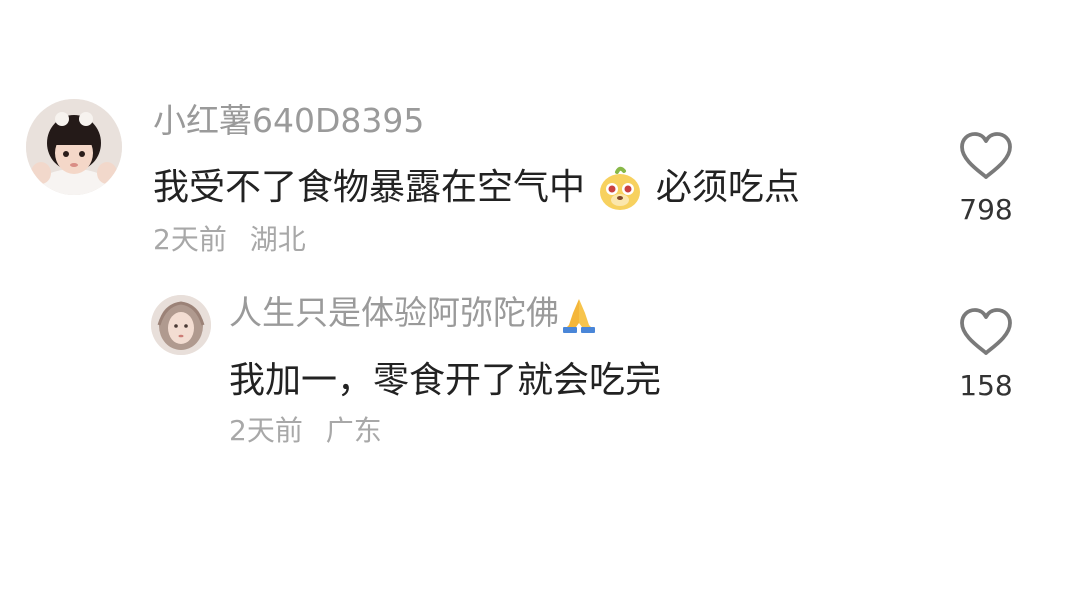  I want to click on like-button: 158, so click(986, 354).